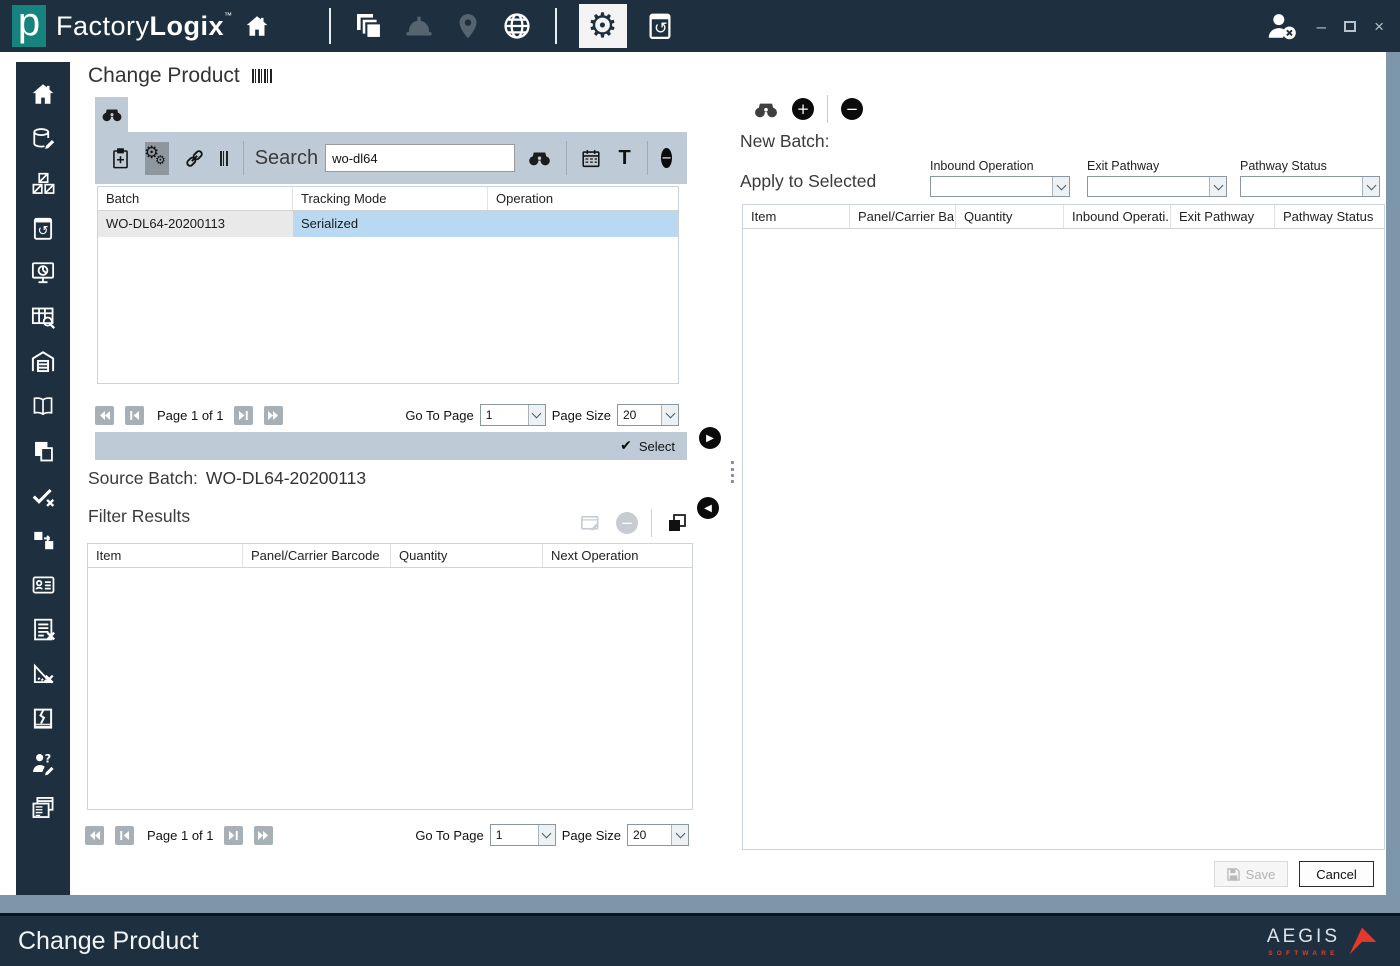 This screenshot has width=1400, height=966. What do you see at coordinates (591, 158) in the screenshot?
I see `calendar-icon` at bounding box center [591, 158].